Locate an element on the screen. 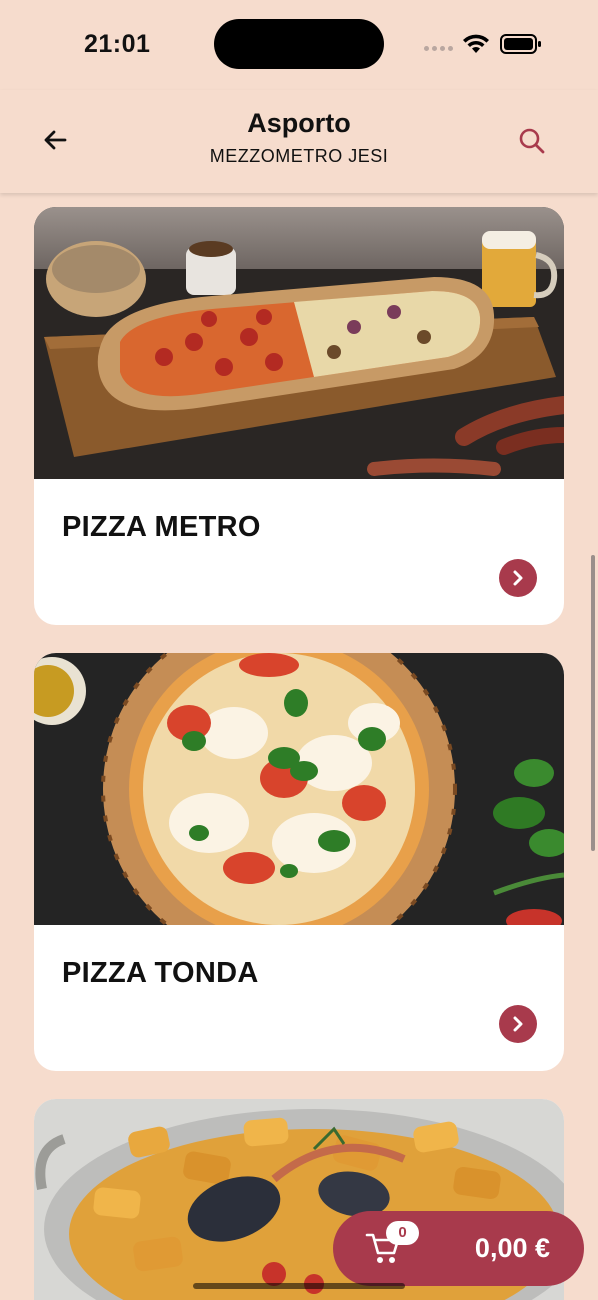 The height and width of the screenshot is (1300, 598). cellular-signal-icon is located at coordinates (438, 48).